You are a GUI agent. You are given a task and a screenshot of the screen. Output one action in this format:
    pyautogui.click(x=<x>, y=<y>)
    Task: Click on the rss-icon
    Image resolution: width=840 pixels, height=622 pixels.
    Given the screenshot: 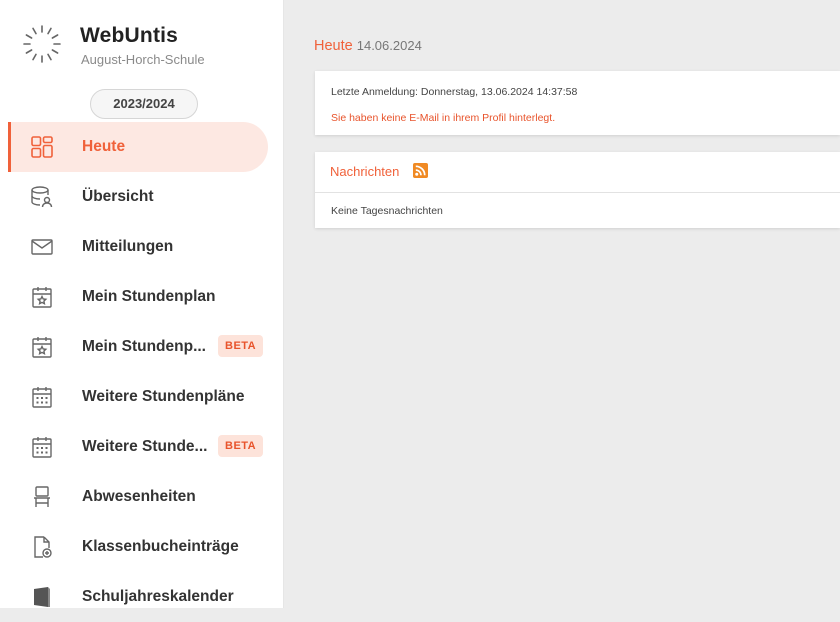 What is the action you would take?
    pyautogui.click(x=420, y=170)
    